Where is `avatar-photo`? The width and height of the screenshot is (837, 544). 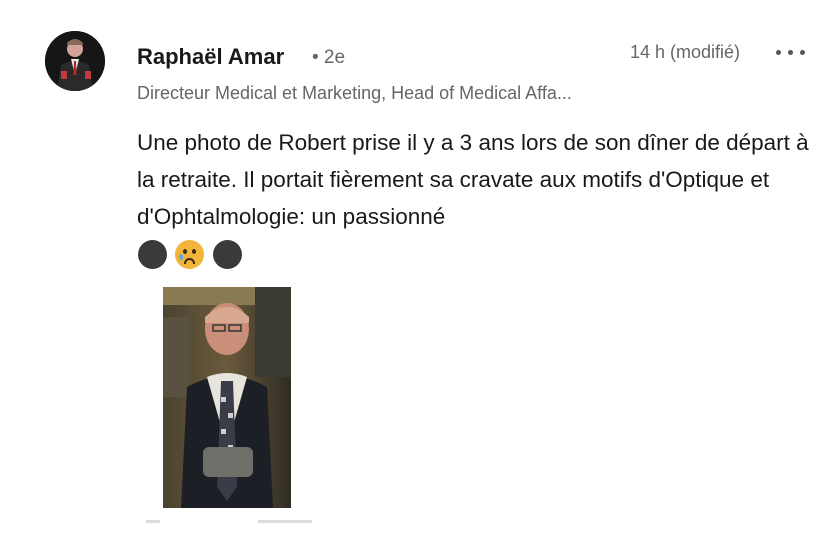 avatar-photo is located at coordinates (75, 61).